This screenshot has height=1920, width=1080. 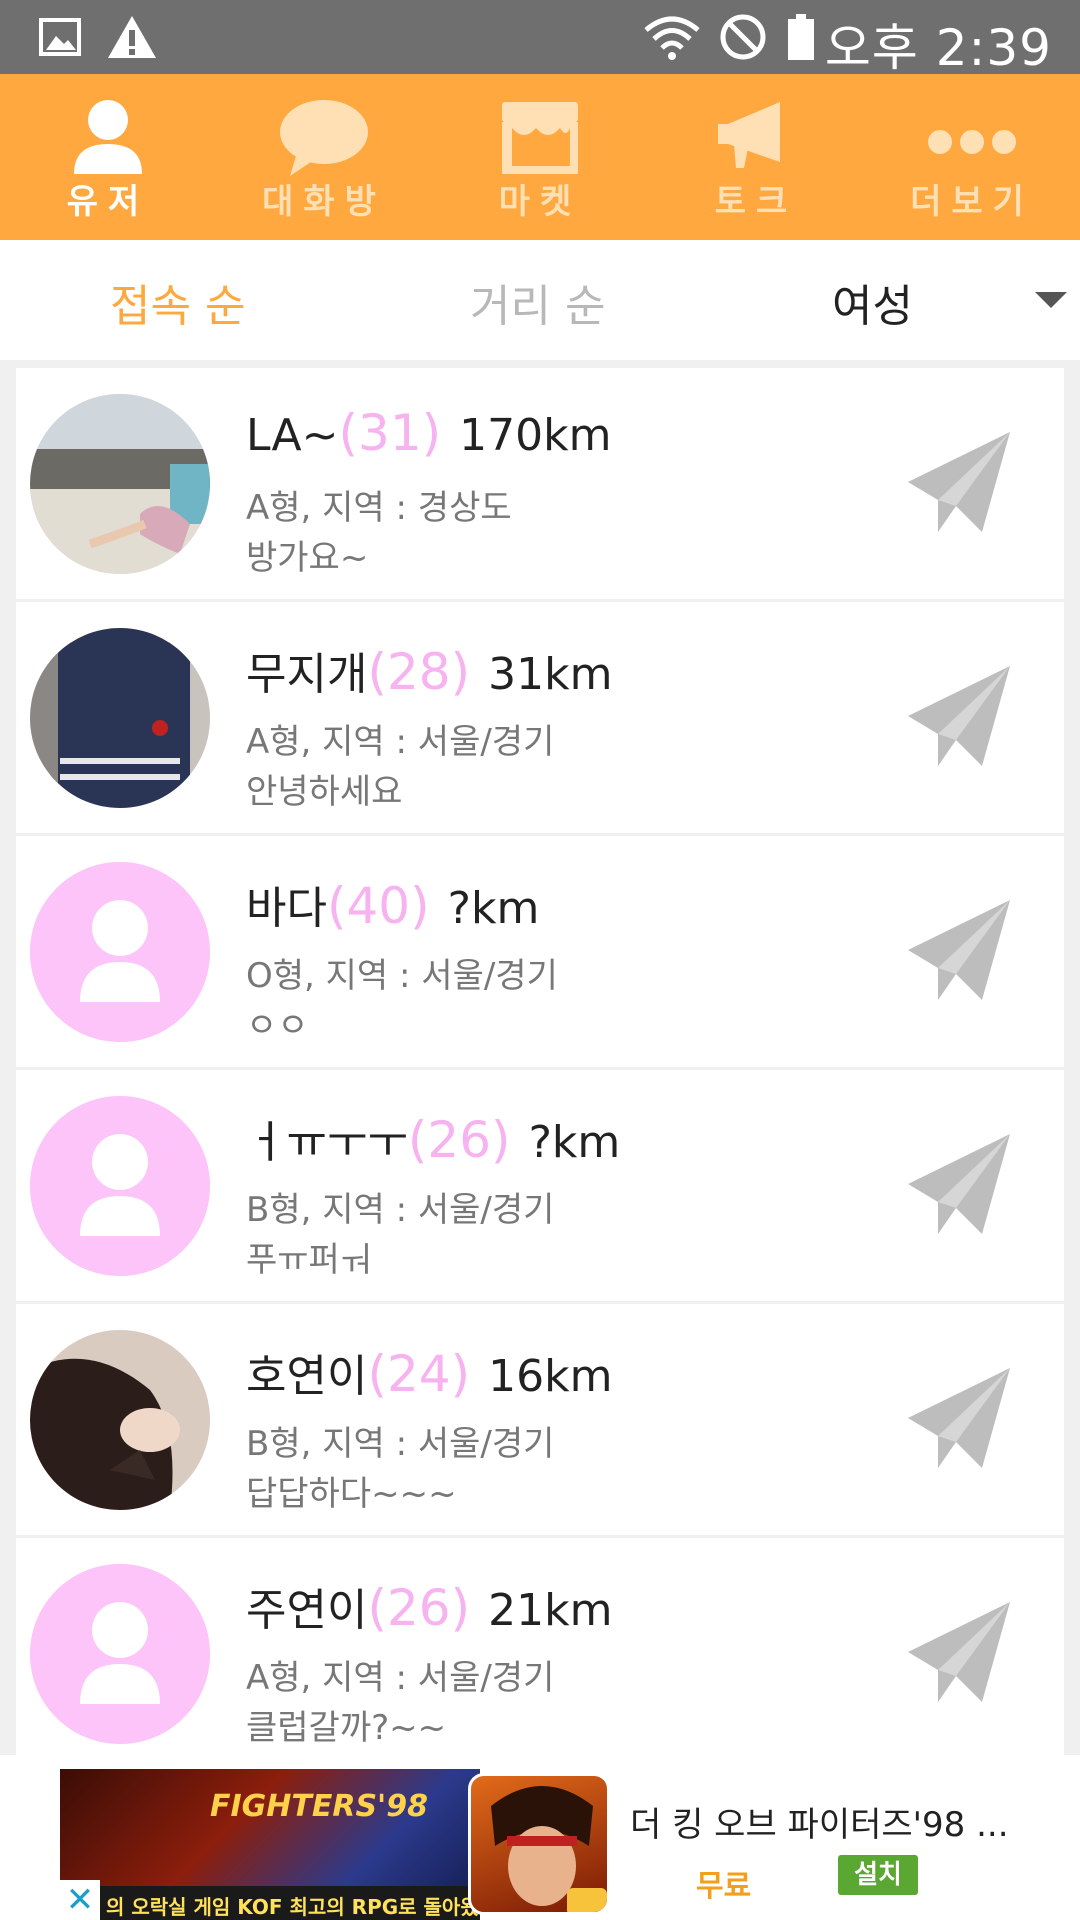 What do you see at coordinates (292, 435) in the screenshot?
I see `user-name: LA~` at bounding box center [292, 435].